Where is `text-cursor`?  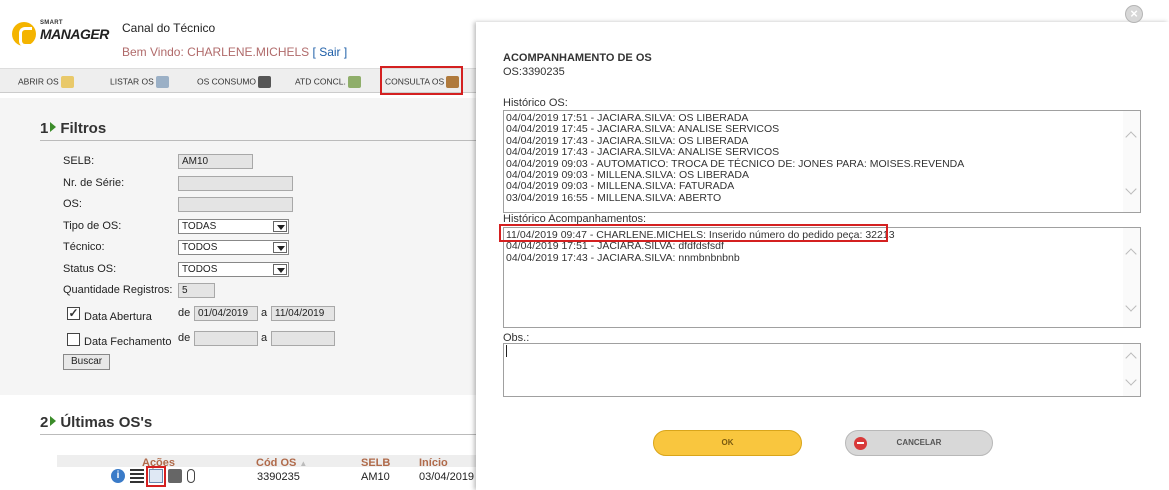
text-cursor is located at coordinates (506, 351).